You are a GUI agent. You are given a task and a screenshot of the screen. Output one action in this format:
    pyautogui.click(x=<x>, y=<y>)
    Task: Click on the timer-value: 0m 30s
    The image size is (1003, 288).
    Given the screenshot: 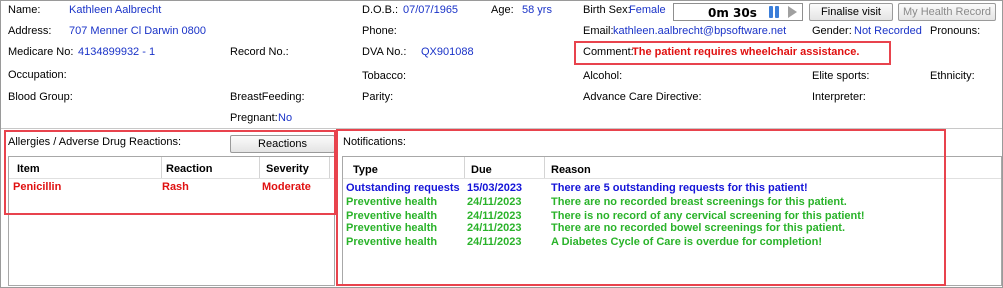 What is the action you would take?
    pyautogui.click(x=732, y=13)
    